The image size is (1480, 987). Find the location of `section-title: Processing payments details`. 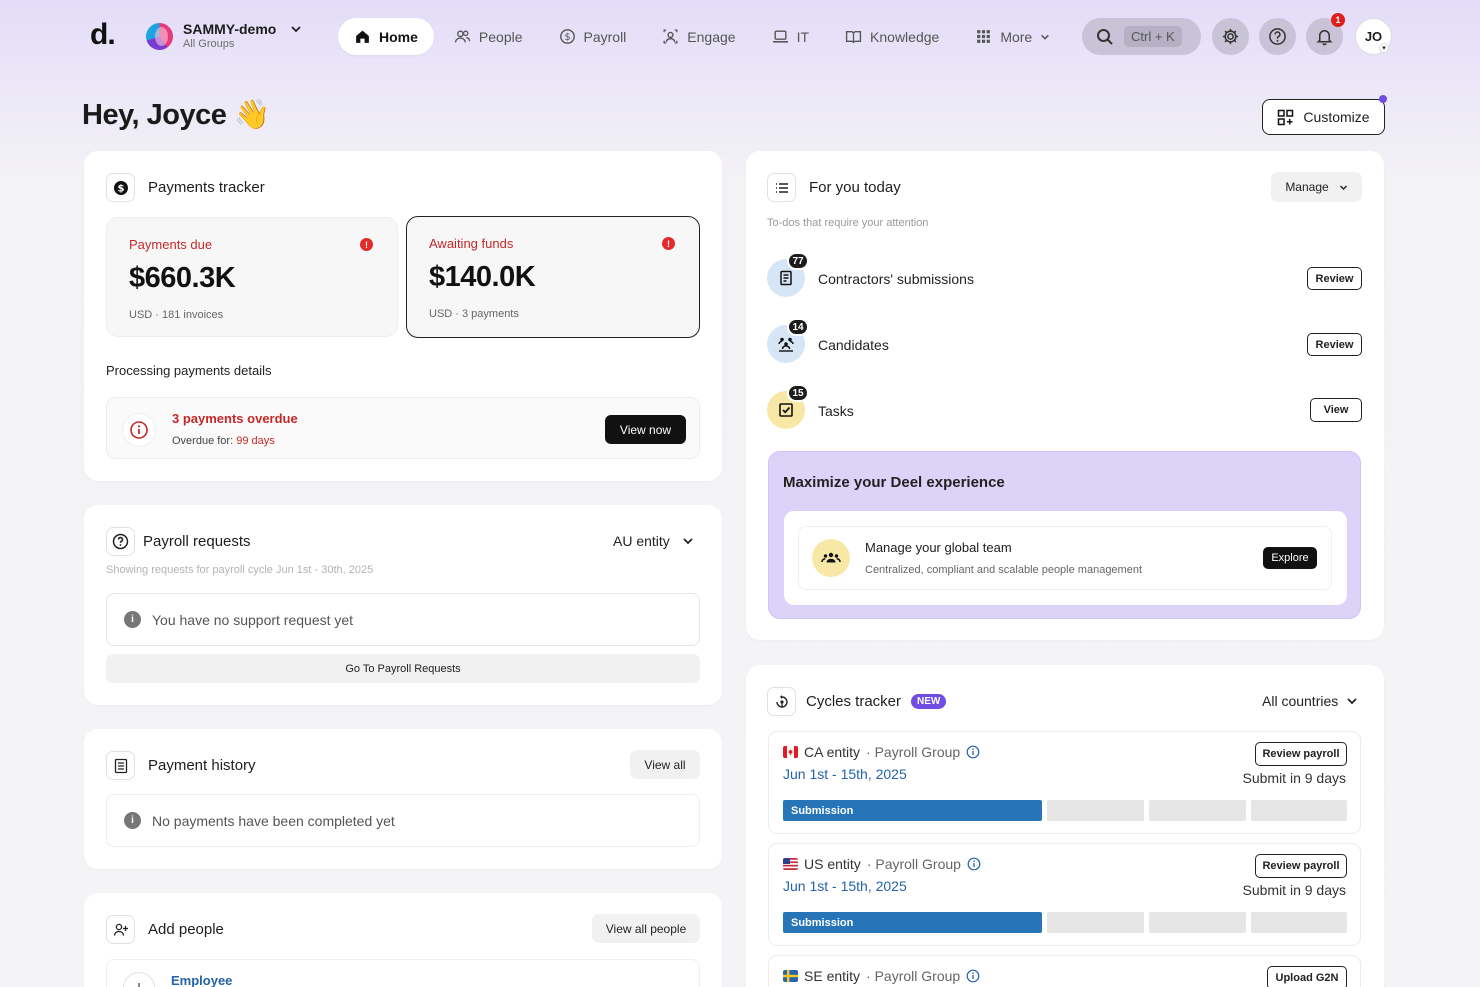

section-title: Processing payments details is located at coordinates (189, 370).